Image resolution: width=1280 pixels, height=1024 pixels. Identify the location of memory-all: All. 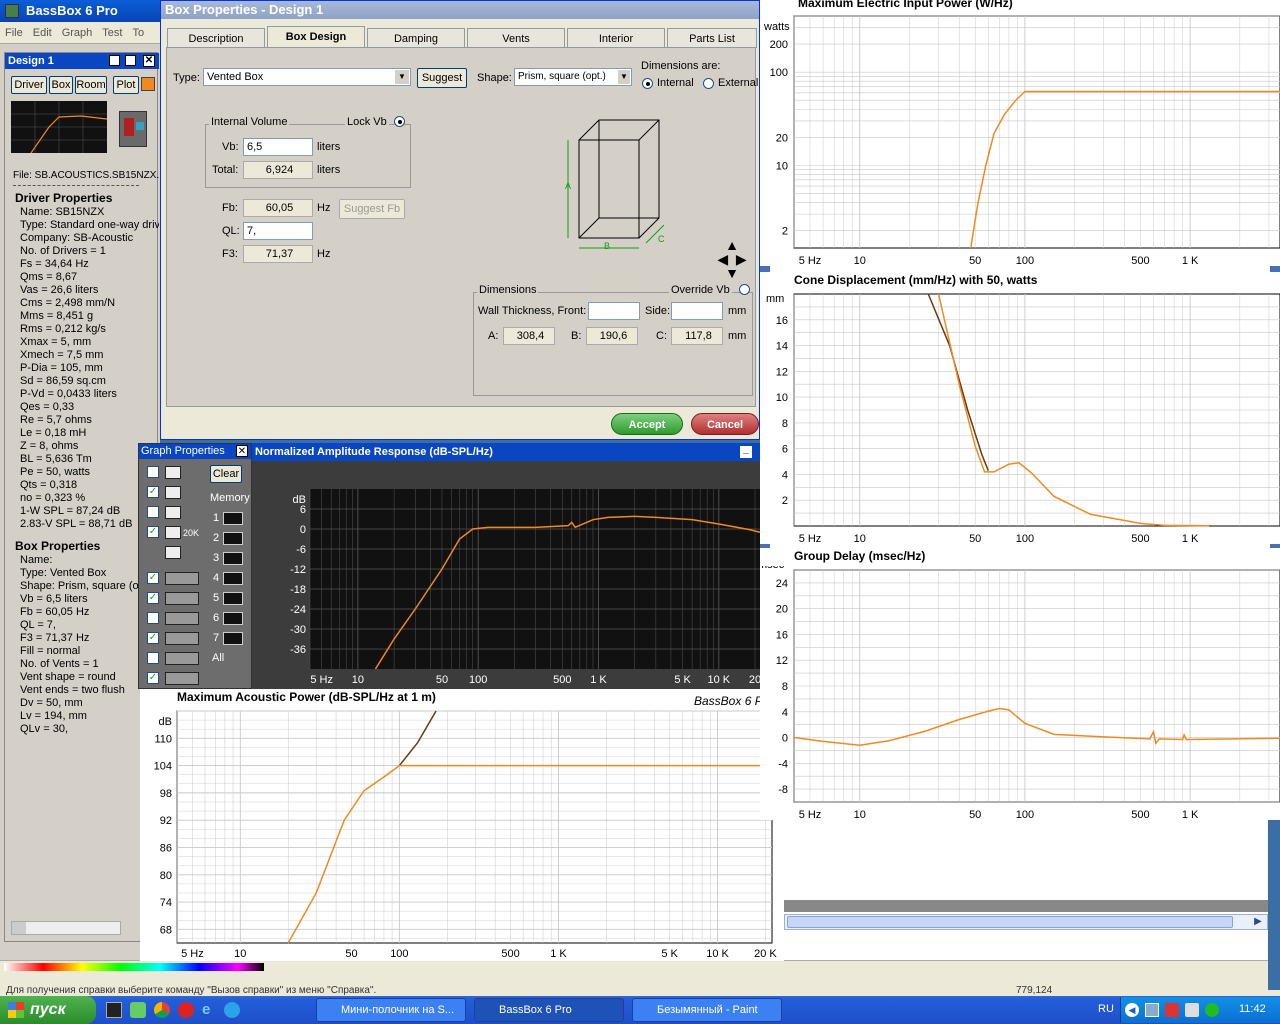
(218, 658).